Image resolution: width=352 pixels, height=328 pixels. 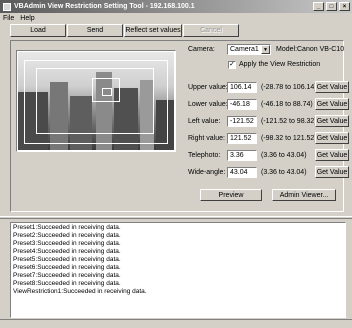 I want to click on menu-help: Help, so click(x=27, y=18).